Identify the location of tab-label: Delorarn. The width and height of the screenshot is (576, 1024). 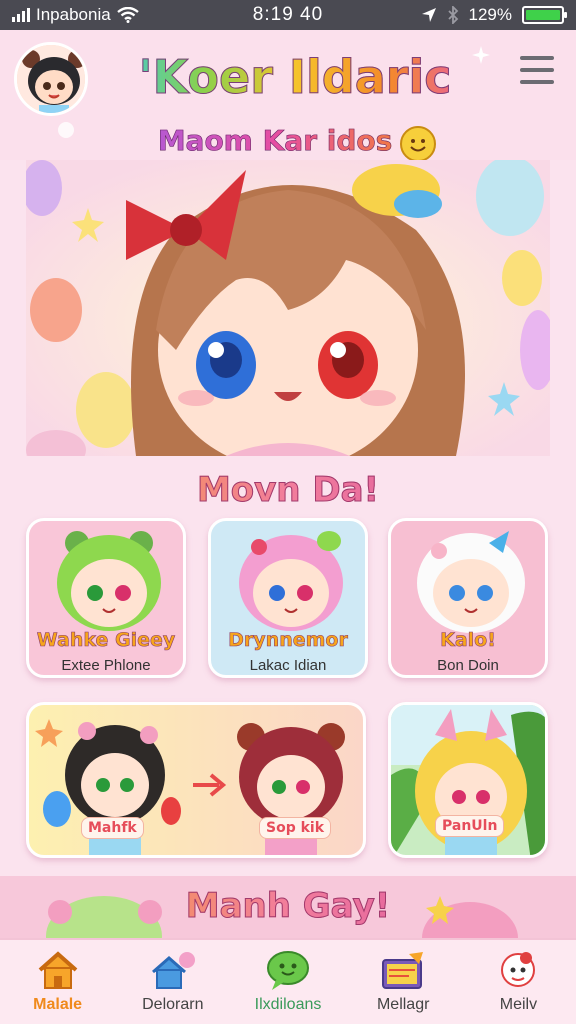
(173, 1004).